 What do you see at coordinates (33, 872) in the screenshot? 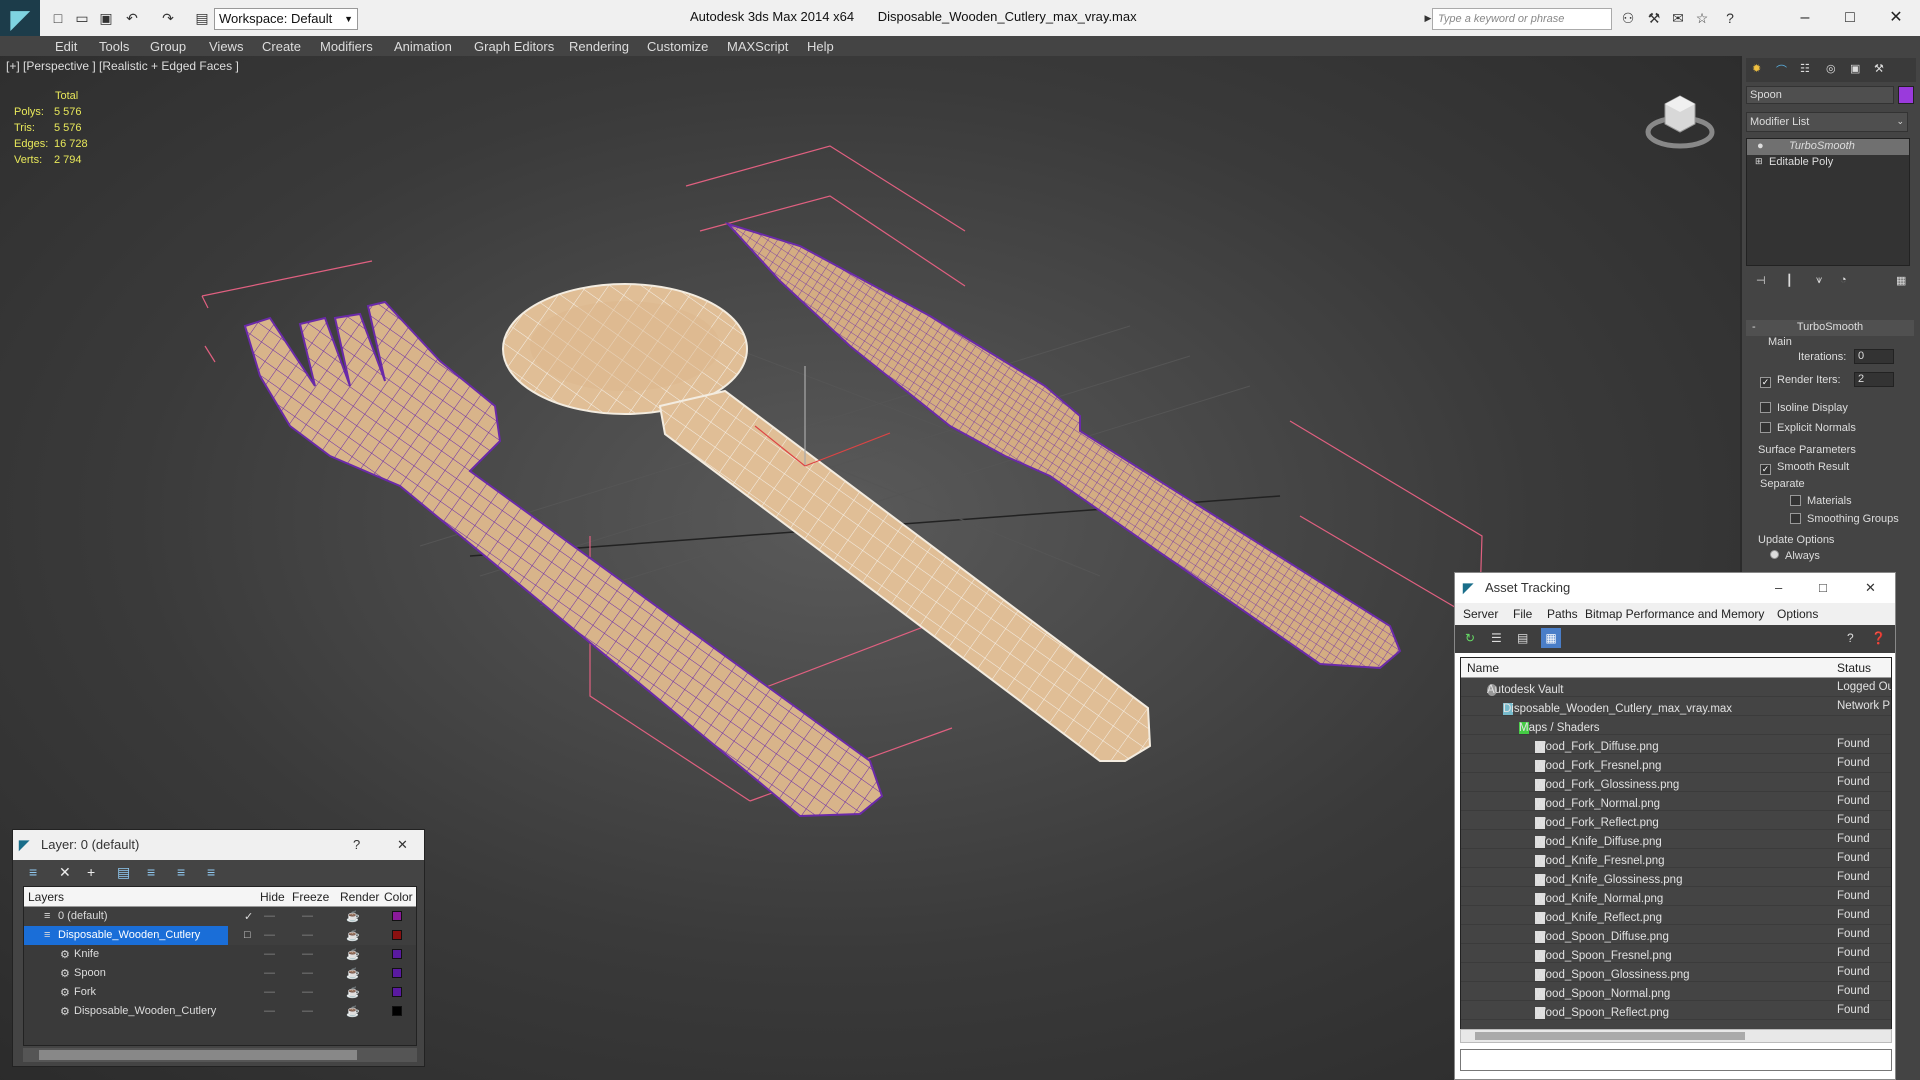
I see `create-layer-icon: ≡` at bounding box center [33, 872].